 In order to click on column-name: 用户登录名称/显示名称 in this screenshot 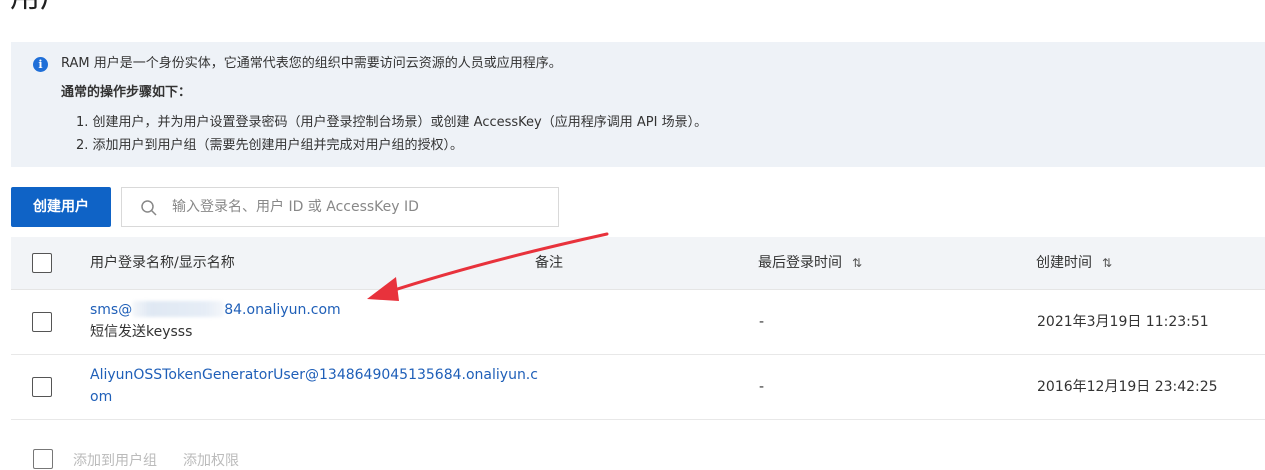, I will do `click(162, 263)`.